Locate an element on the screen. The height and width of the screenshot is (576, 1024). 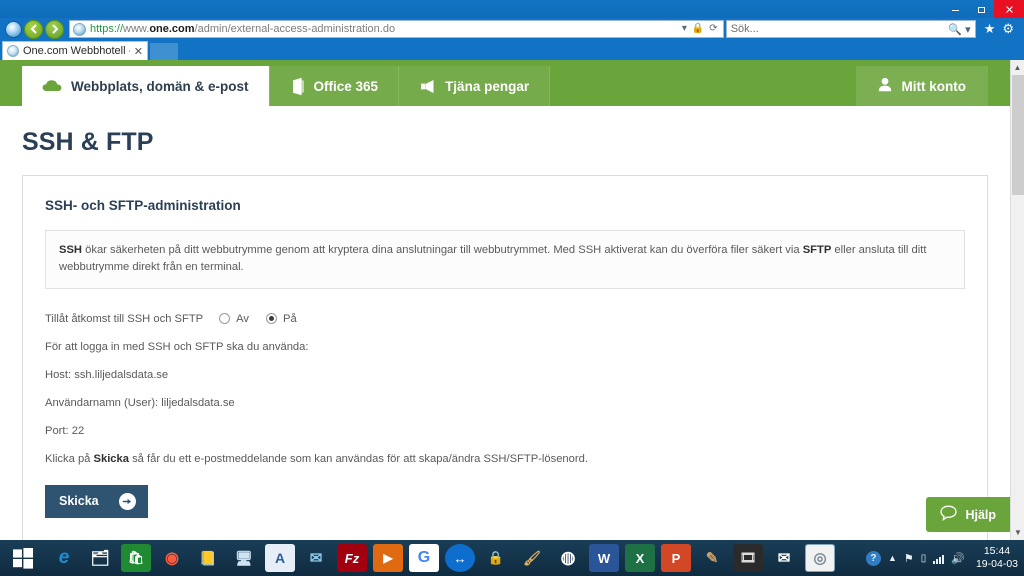
lock-icon: 🔒 is located at coordinates (698, 29).